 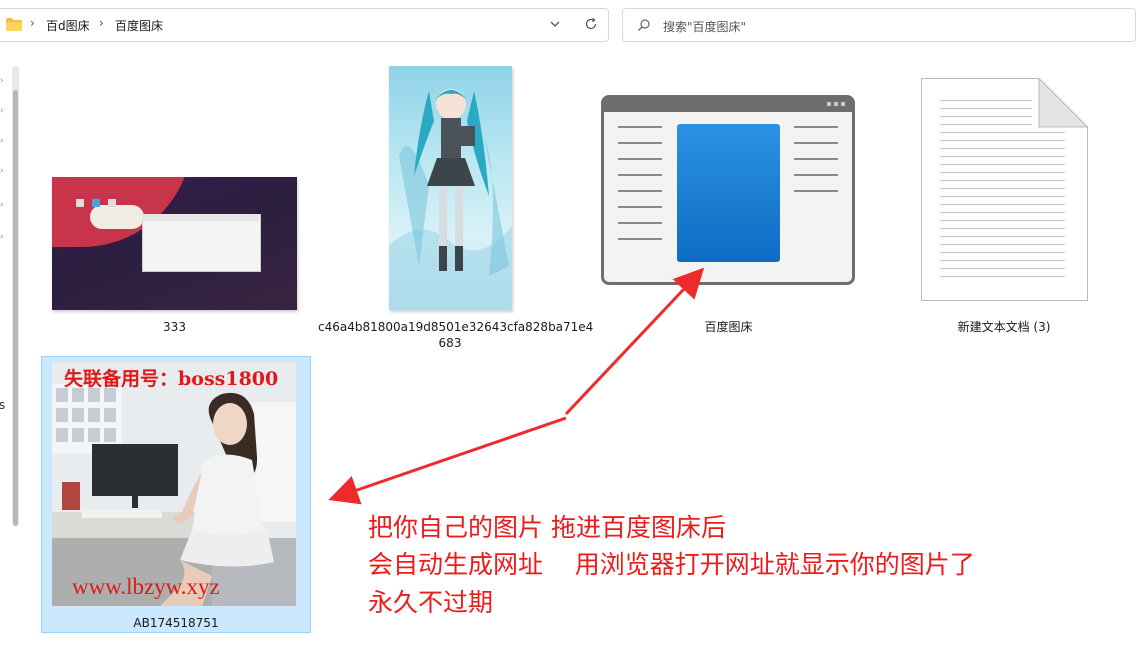 What do you see at coordinates (634, 341) in the screenshot?
I see `arrow-to-app` at bounding box center [634, 341].